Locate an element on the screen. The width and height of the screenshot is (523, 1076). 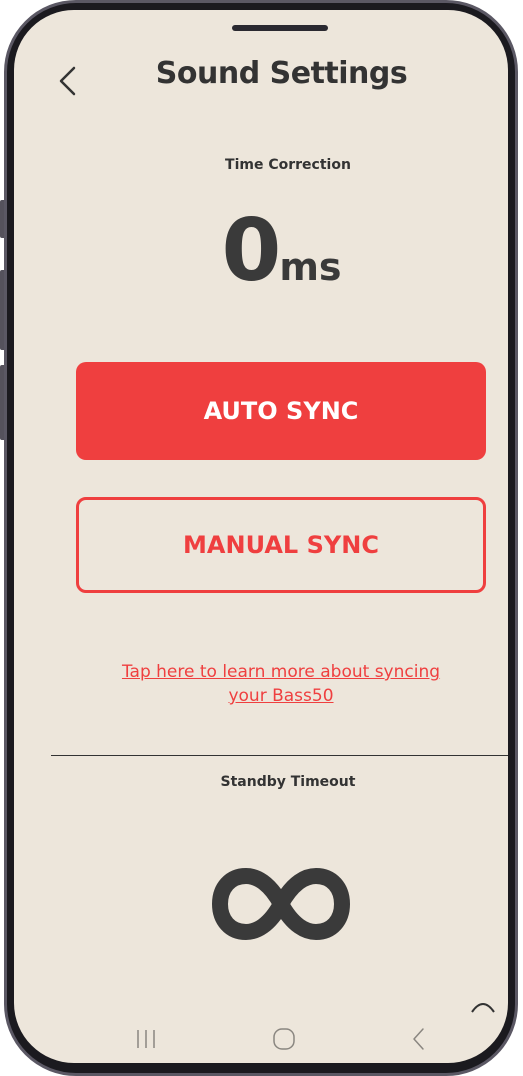
time-correction-label: Time Correction is located at coordinates (288, 165).